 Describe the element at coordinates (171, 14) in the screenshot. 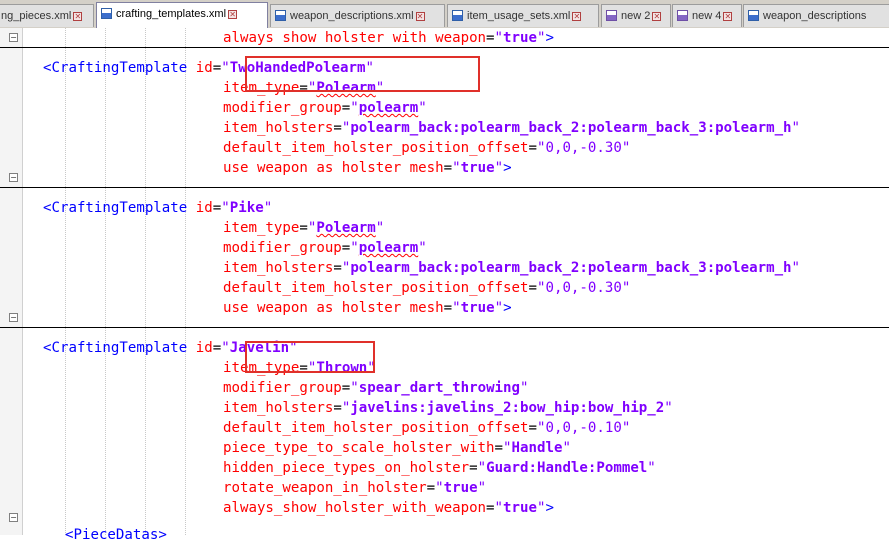

I see `tab-label: crafting_templates.xml` at that location.